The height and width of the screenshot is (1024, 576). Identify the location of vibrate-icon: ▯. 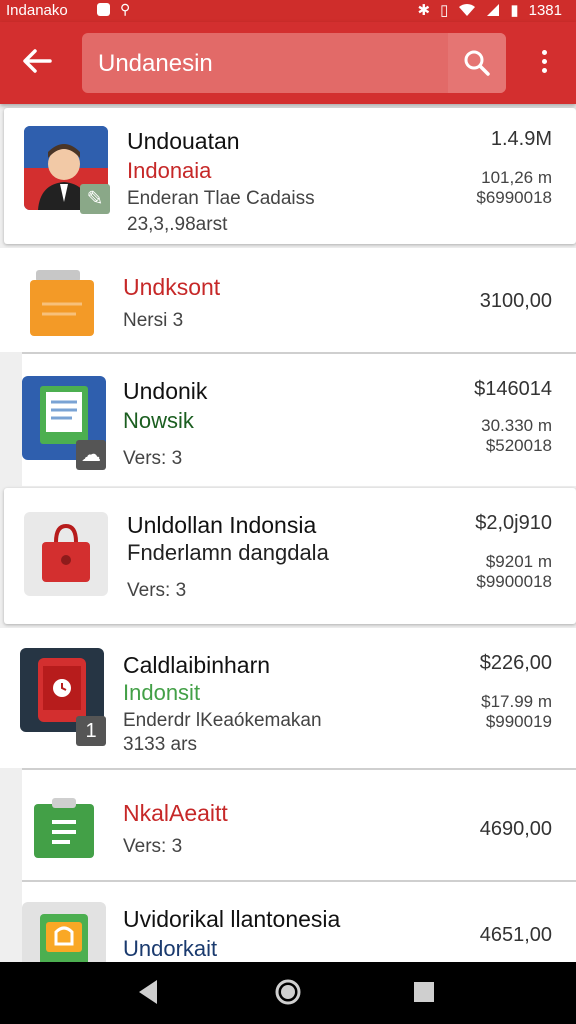
(444, 10).